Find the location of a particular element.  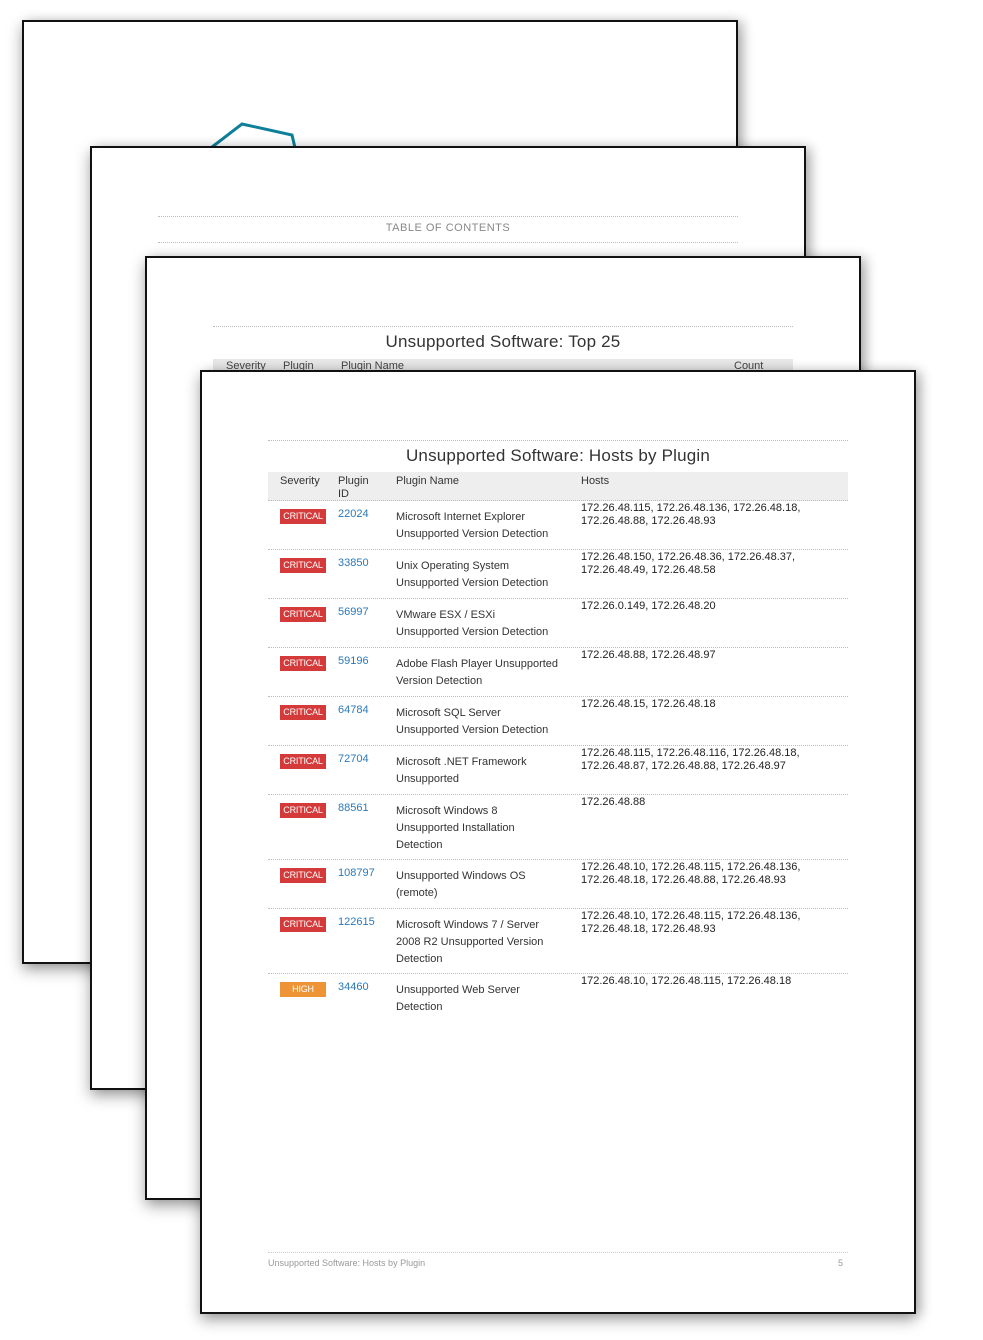

plugin-name-line: Microsoft Internet Explorer is located at coordinates (460, 517).